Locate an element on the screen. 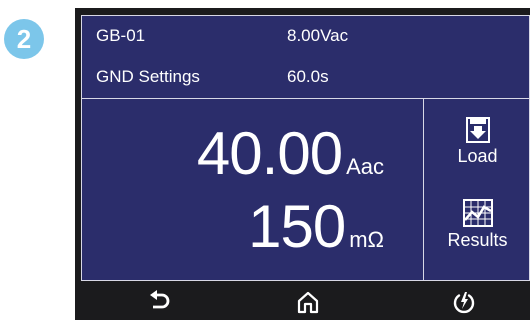 This screenshot has width=530, height=320. resistance-value: 150 is located at coordinates (297, 226).